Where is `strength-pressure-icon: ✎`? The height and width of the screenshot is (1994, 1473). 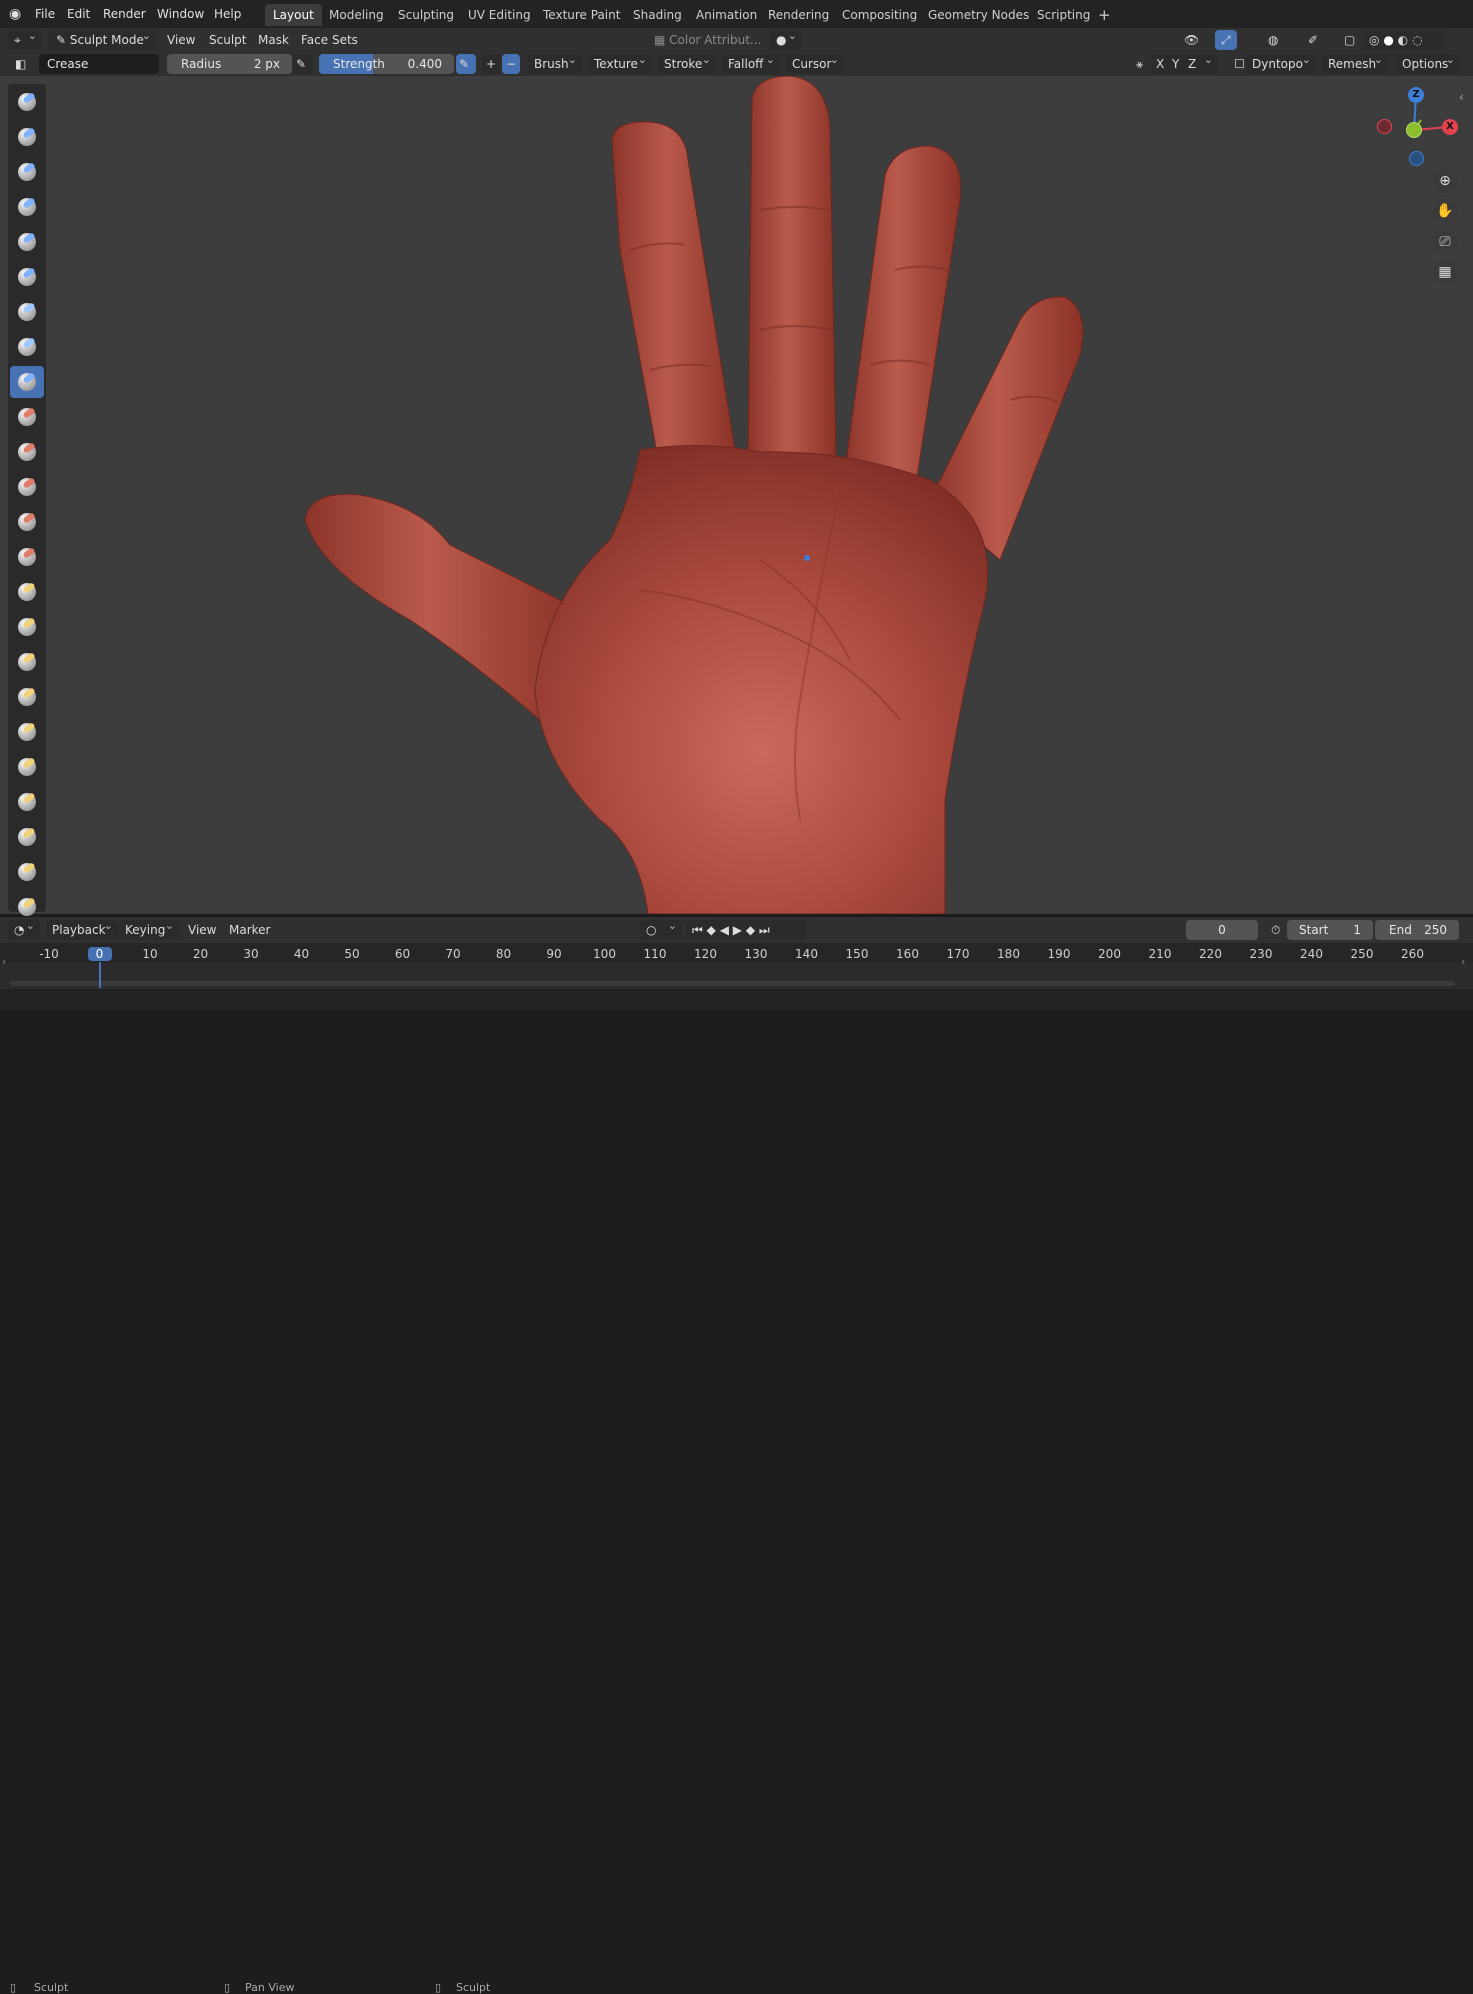
strength-pressure-icon: ✎ is located at coordinates (466, 64).